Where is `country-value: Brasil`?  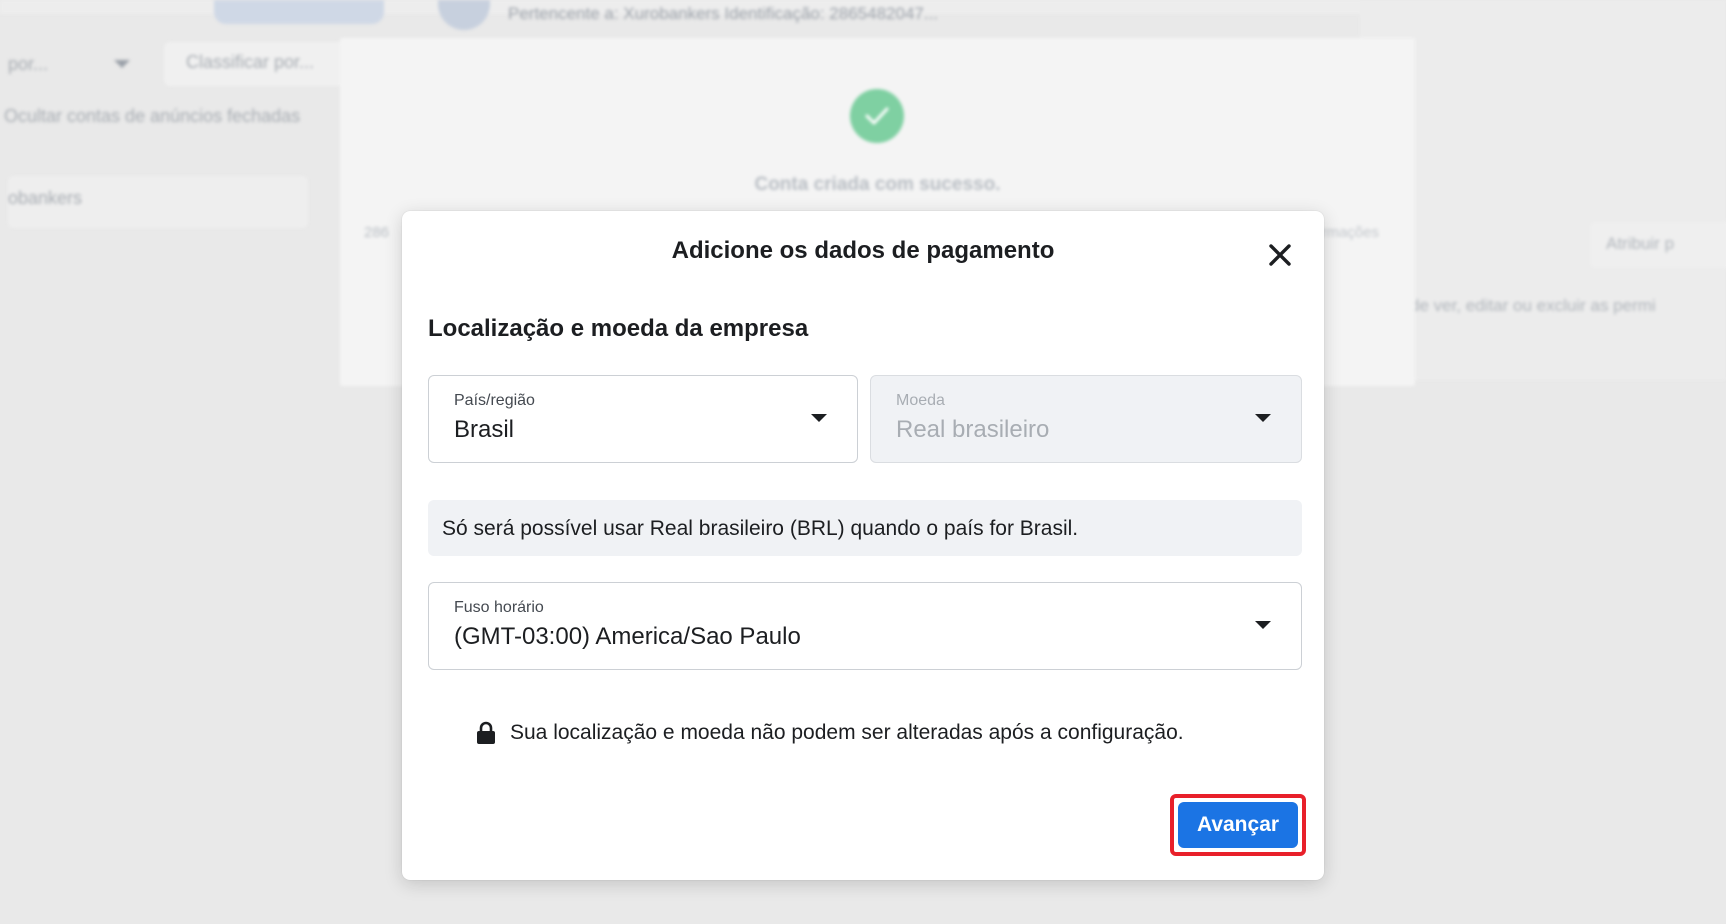
country-value: Brasil is located at coordinates (484, 429).